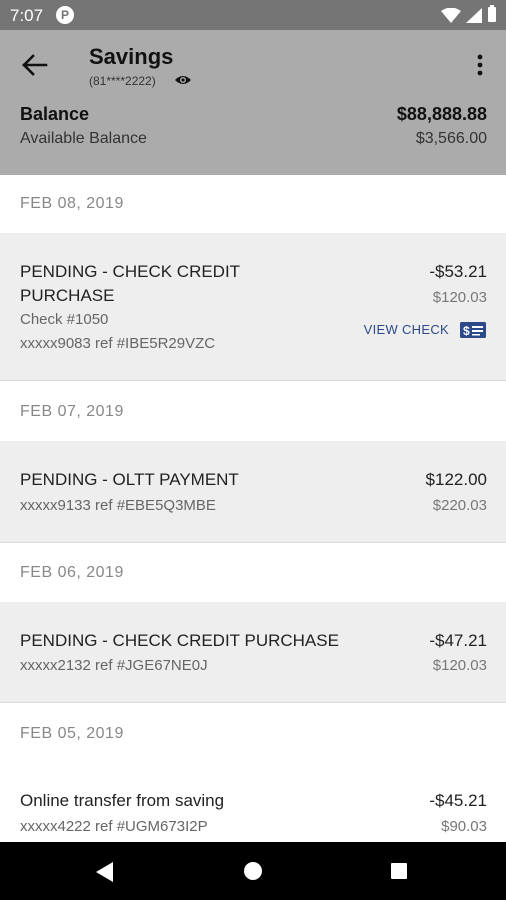 The width and height of the screenshot is (506, 900). Describe the element at coordinates (399, 871) in the screenshot. I see `nav-recent-apps-icon` at that location.